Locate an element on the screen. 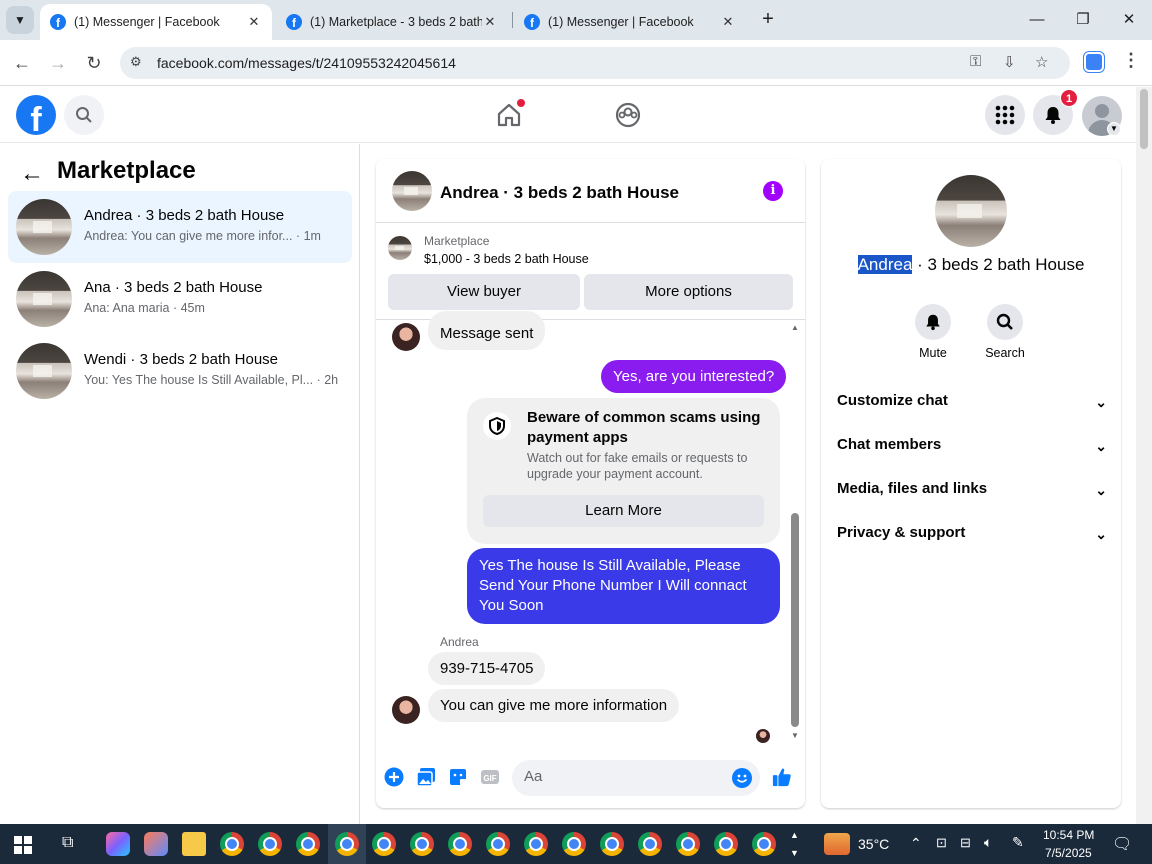 Image resolution: width=1152 pixels, height=864 pixels. emoji-icon is located at coordinates (742, 778).